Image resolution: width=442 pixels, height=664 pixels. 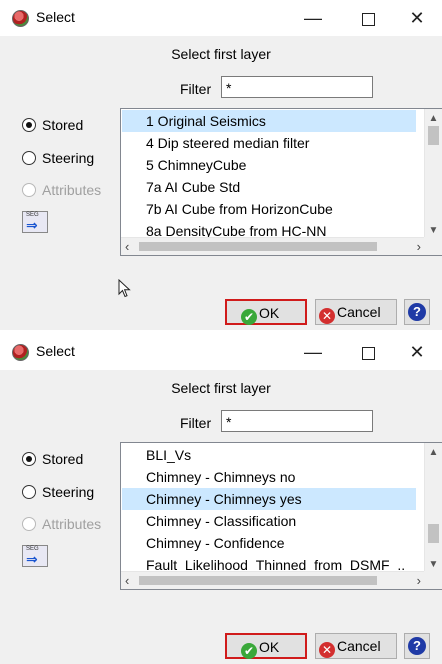 What do you see at coordinates (269, 543) in the screenshot?
I see `list-item: Chimney - Confidence` at bounding box center [269, 543].